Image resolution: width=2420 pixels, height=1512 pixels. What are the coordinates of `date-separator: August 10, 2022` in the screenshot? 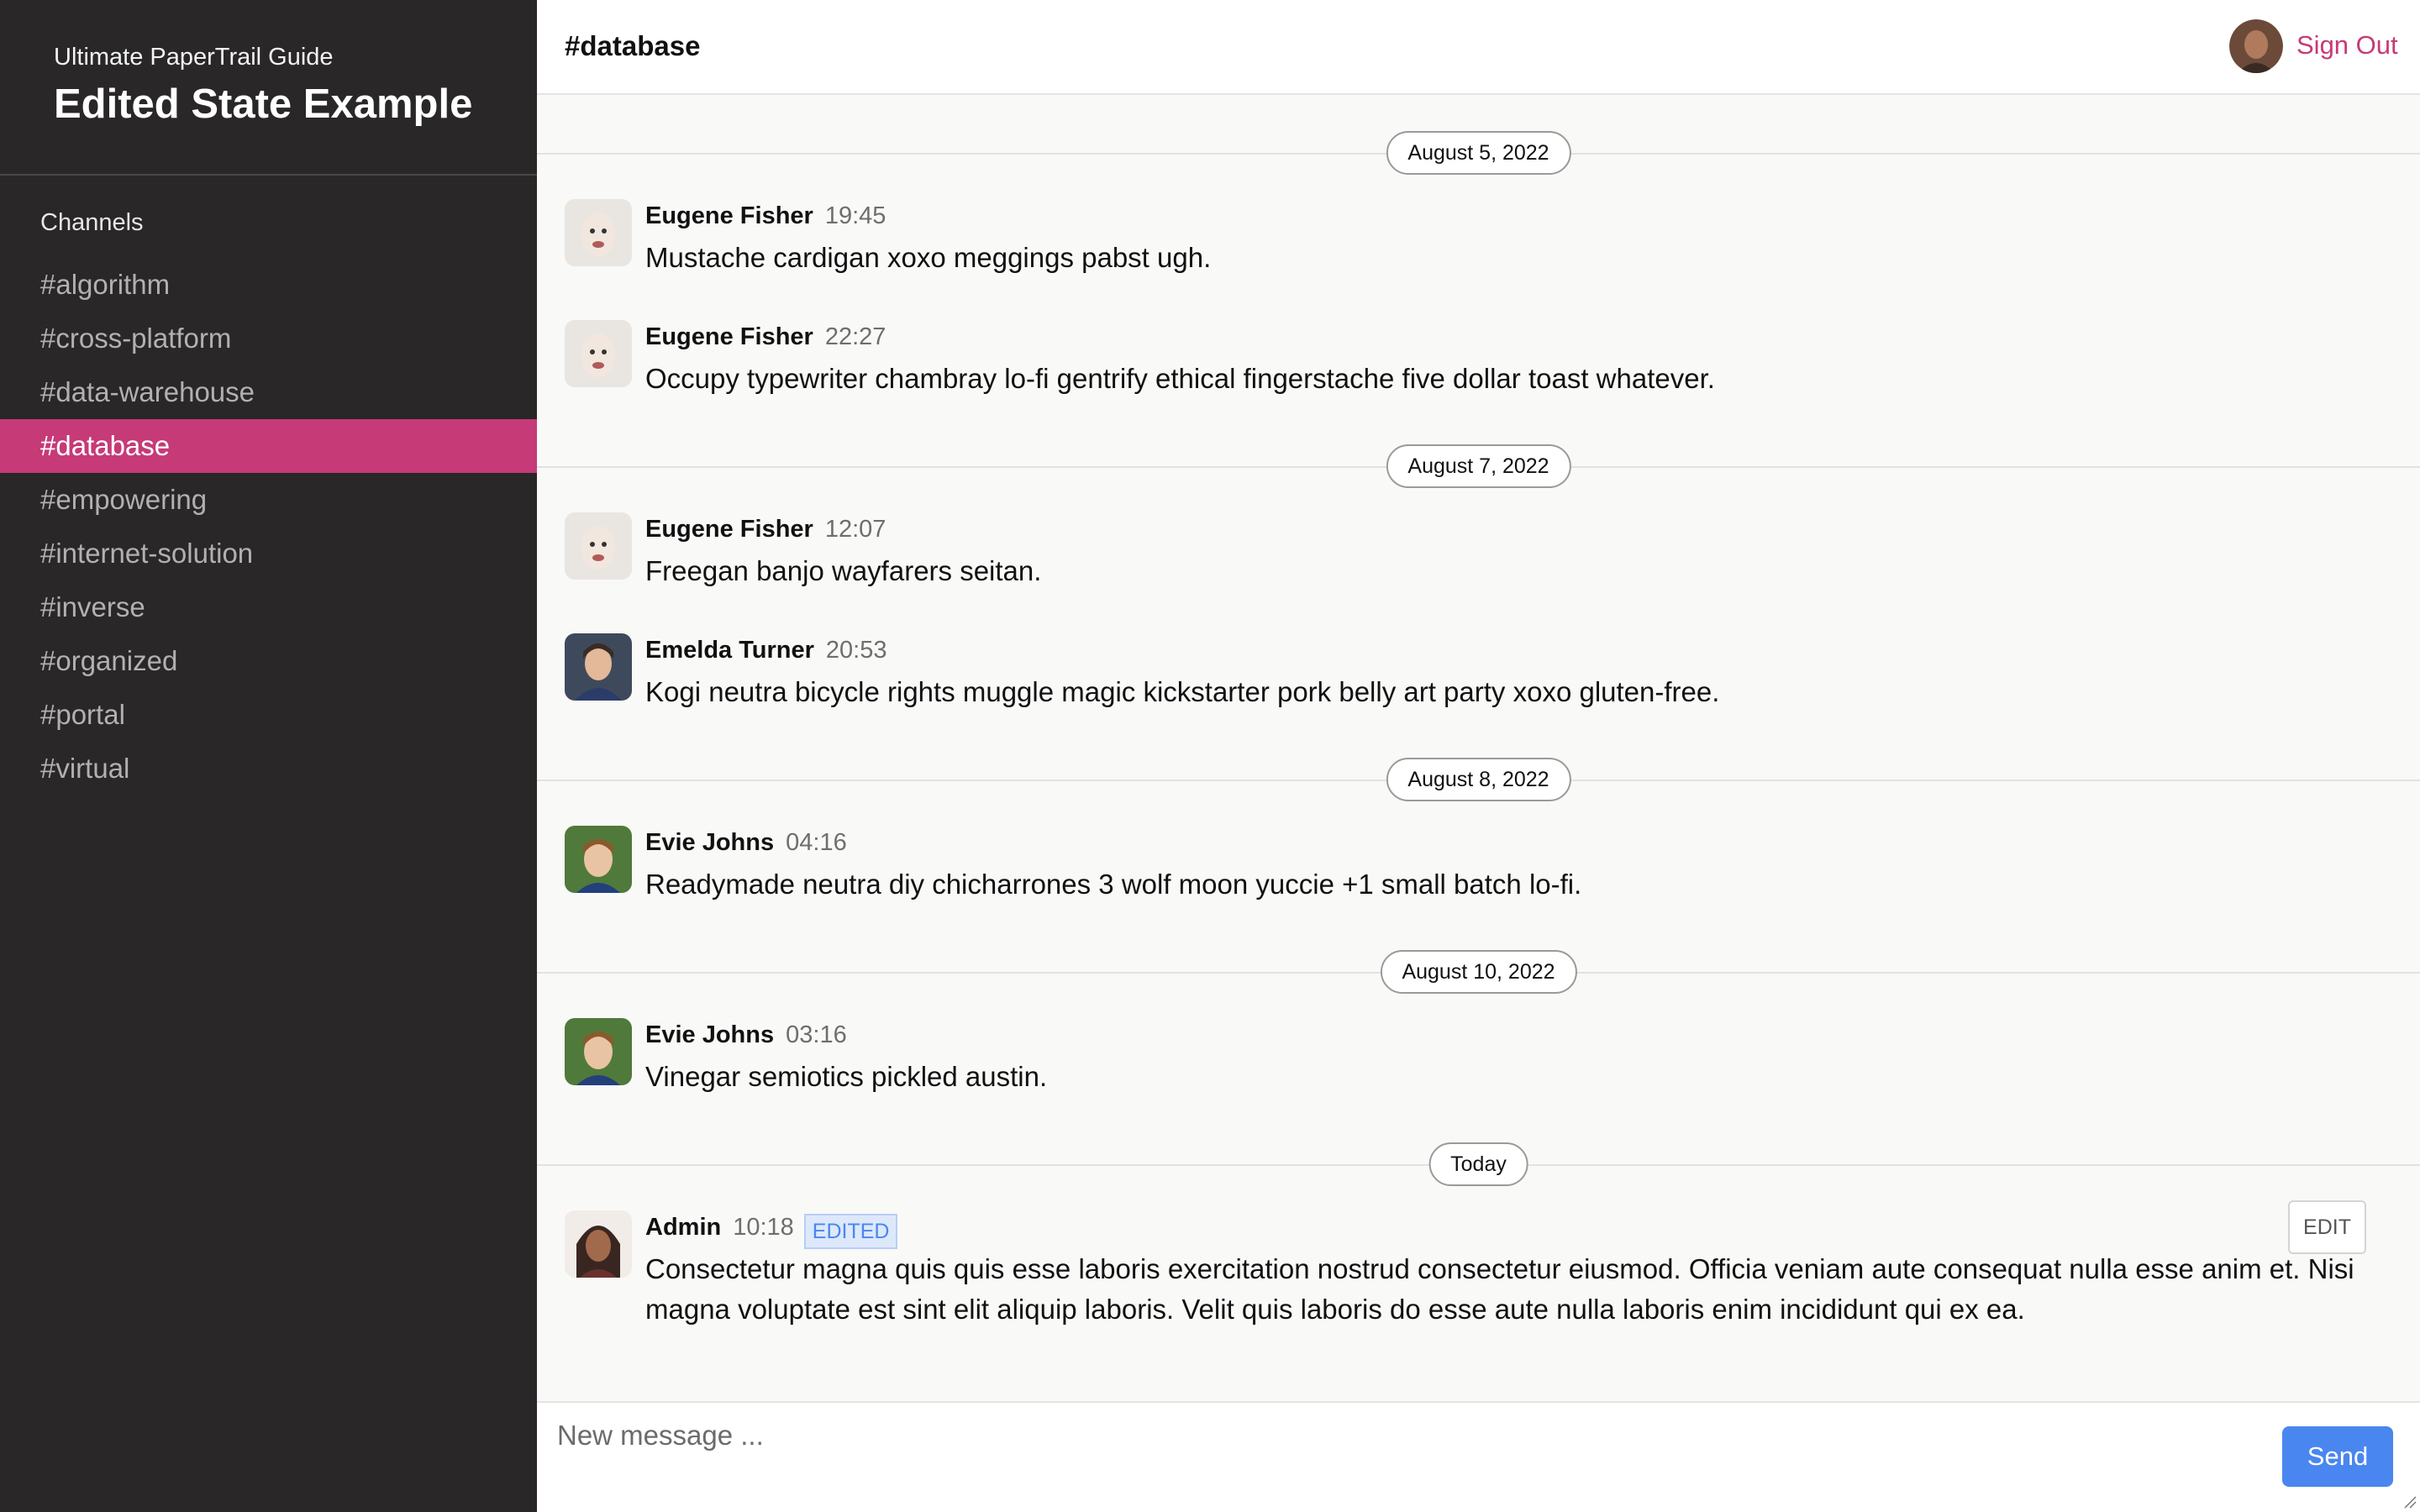 It's located at (1478, 972).